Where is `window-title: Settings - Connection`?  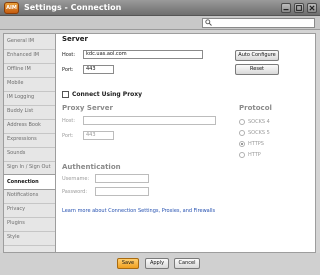 window-title: Settings - Connection is located at coordinates (73, 7).